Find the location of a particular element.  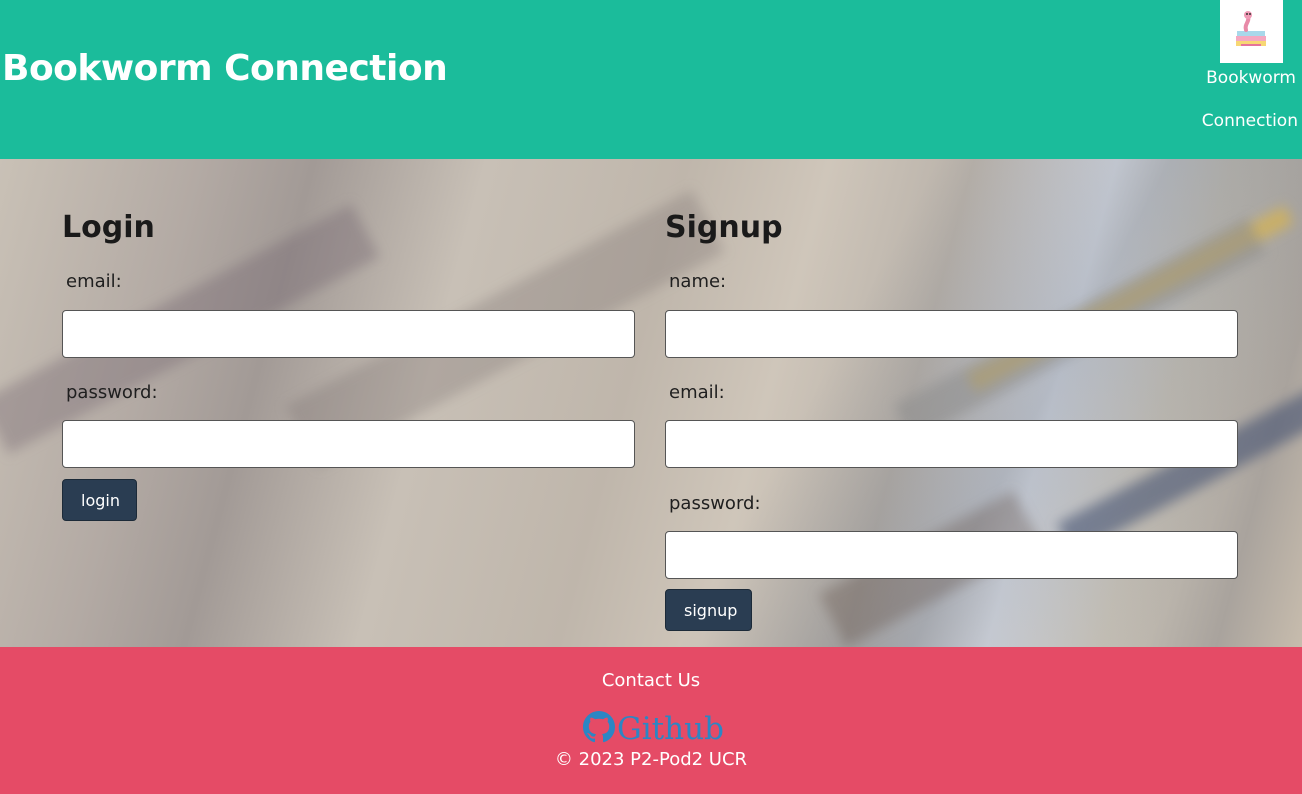

nav-brand-link: Bookworm Connection is located at coordinates (1250, 79).